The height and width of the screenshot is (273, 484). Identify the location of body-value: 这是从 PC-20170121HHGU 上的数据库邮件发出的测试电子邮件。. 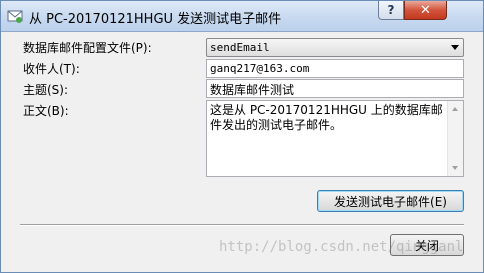
(326, 117).